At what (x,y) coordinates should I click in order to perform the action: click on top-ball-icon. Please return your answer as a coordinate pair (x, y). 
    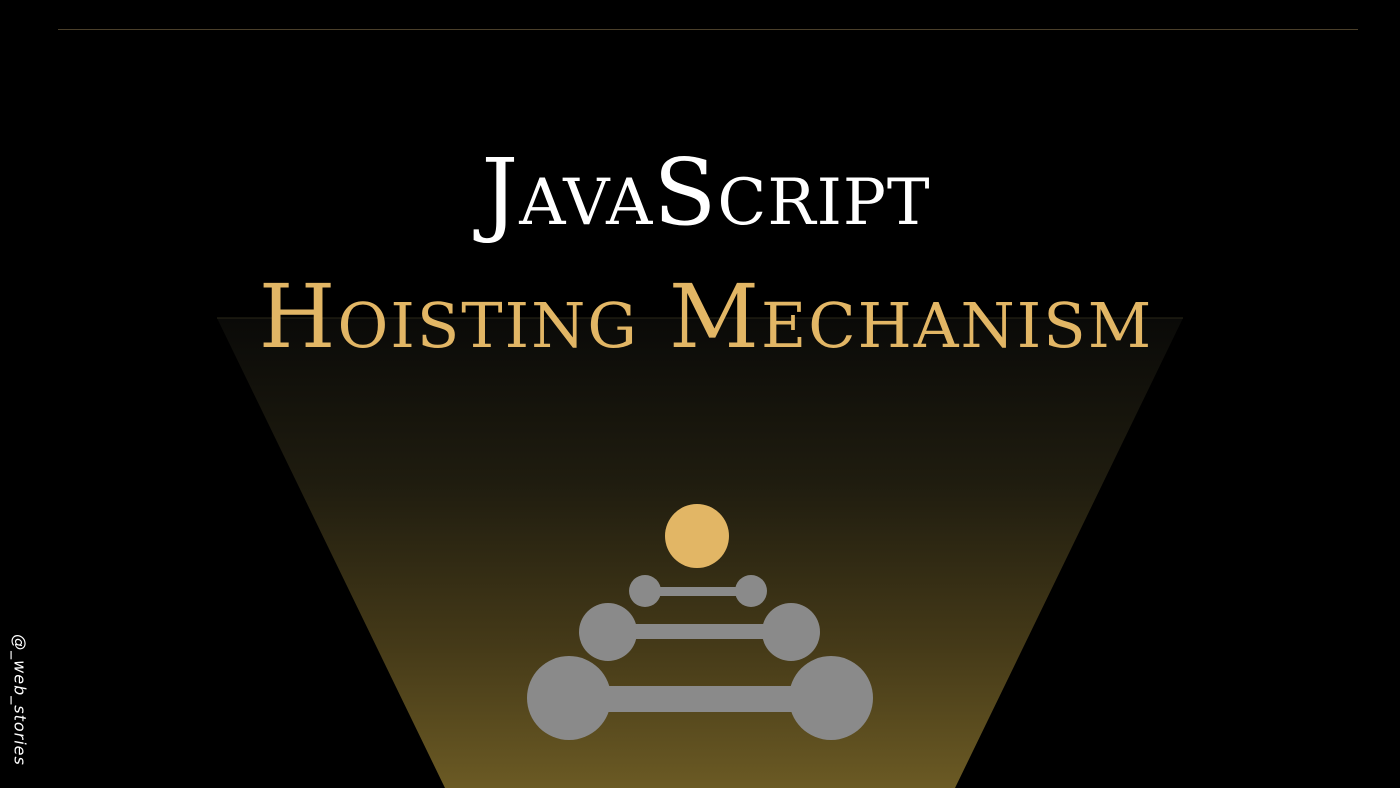
    Looking at the image, I should click on (697, 536).